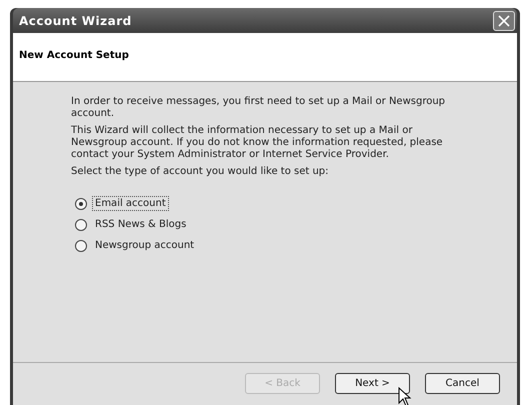 The width and height of the screenshot is (524, 405). I want to click on mouse-pointer-icon, so click(405, 396).